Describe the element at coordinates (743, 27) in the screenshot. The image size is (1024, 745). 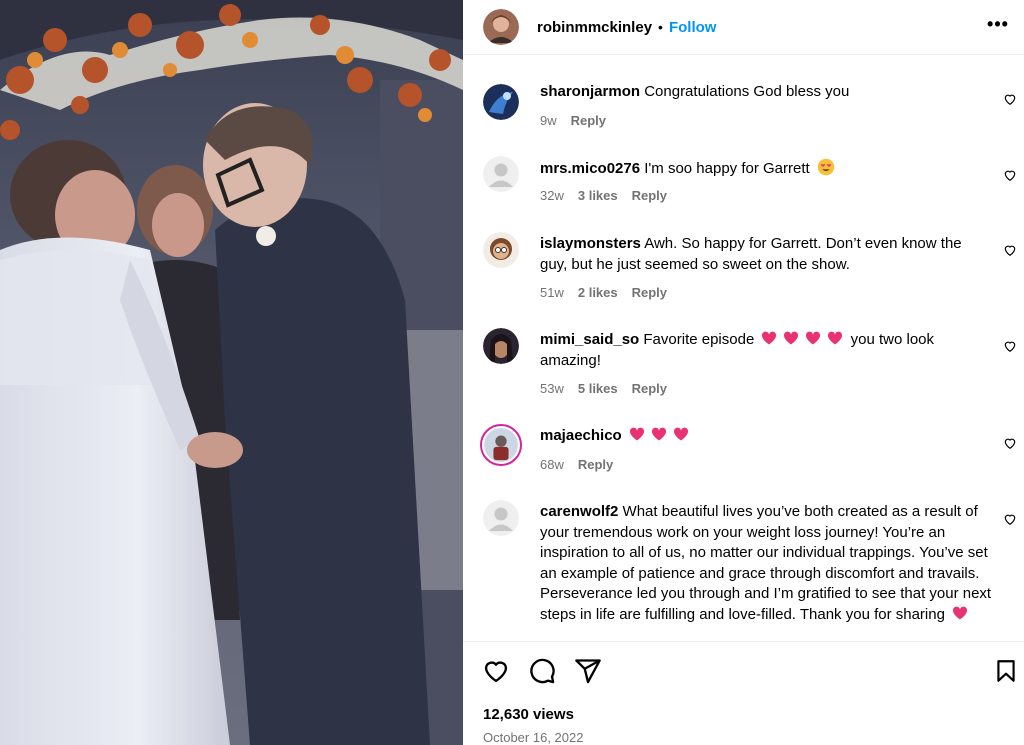
I see `post-header: robinmmckinley • Follow •••` at that location.